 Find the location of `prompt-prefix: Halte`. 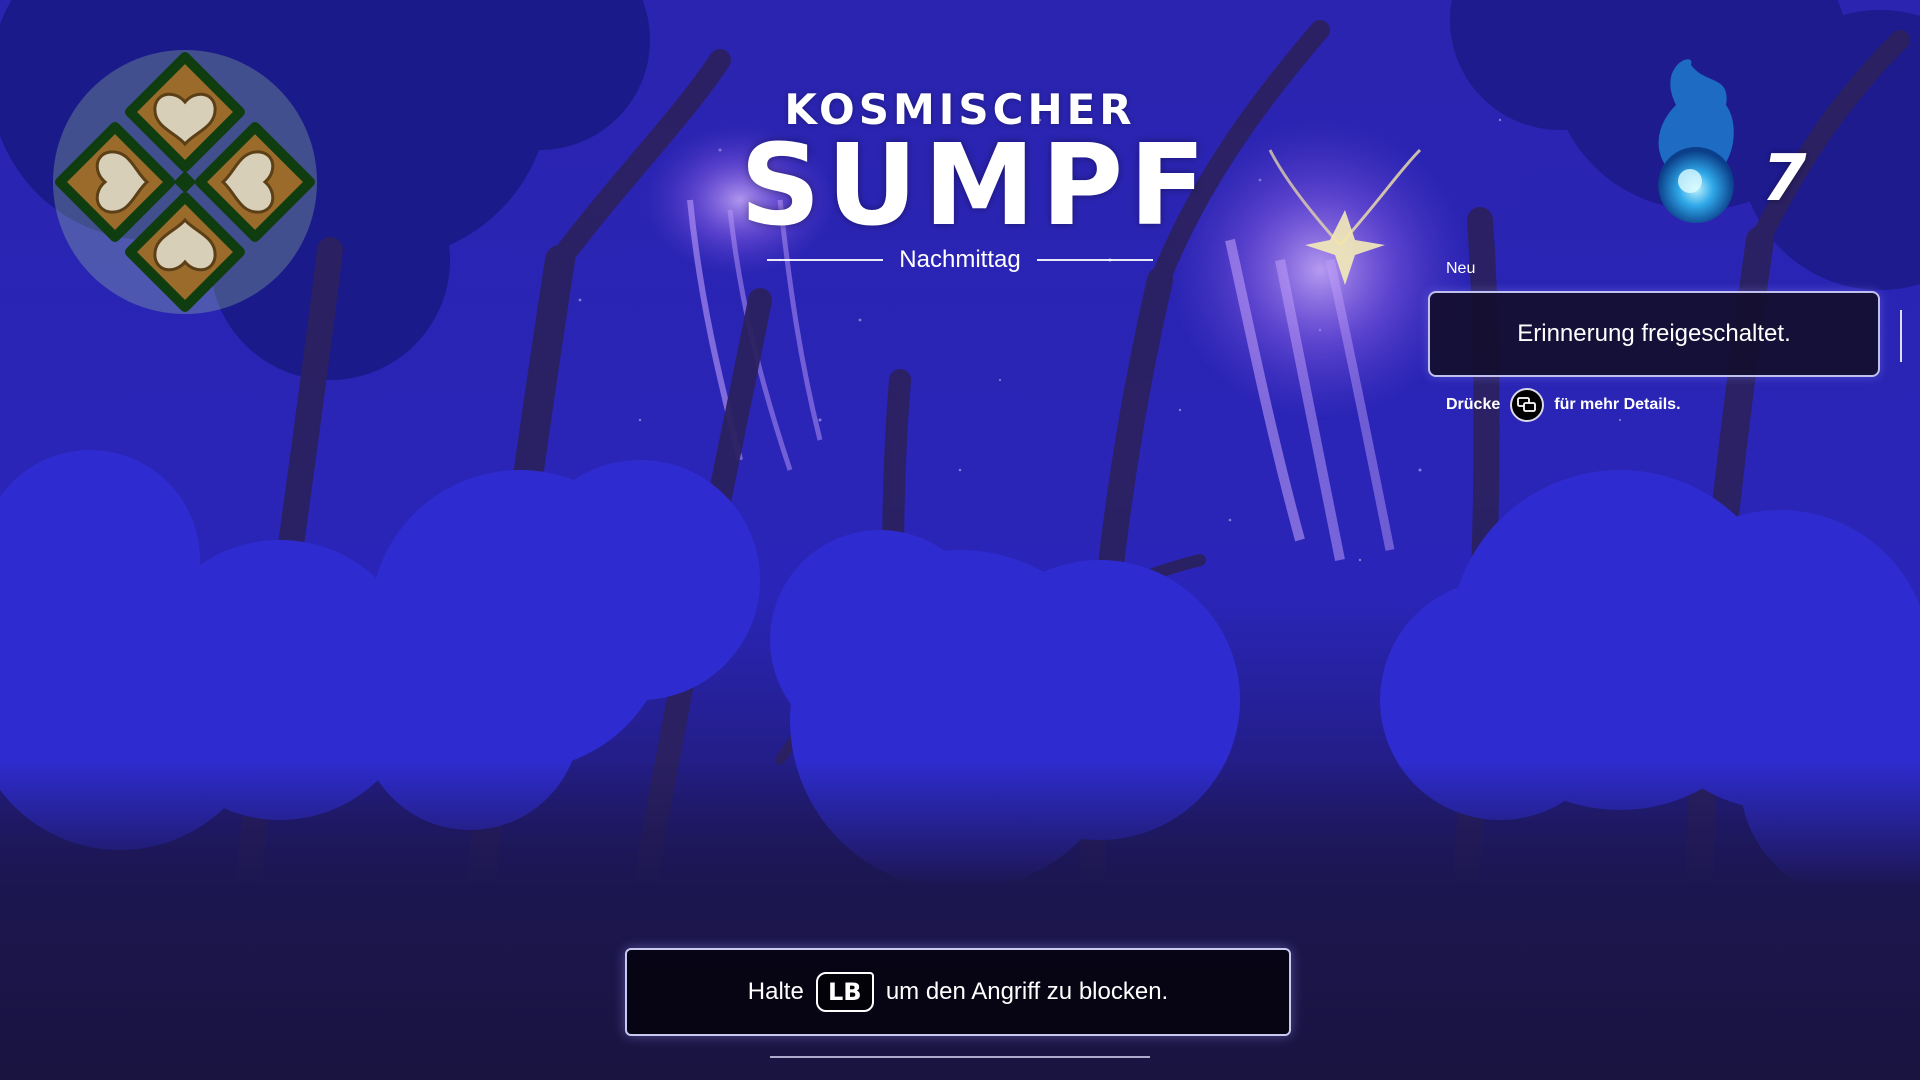

prompt-prefix: Halte is located at coordinates (775, 991).